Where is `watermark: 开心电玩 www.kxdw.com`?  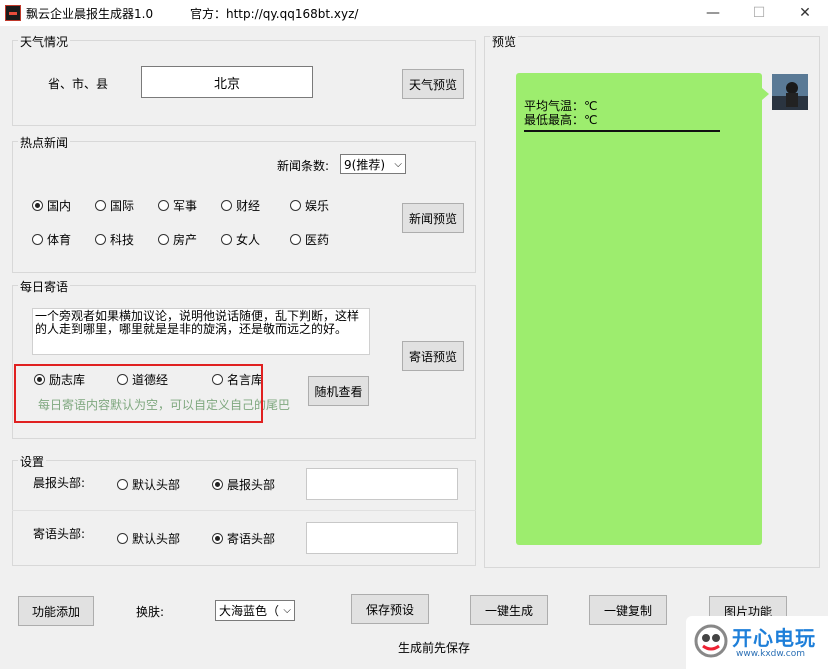 watermark: 开心电玩 www.kxdw.com is located at coordinates (757, 642).